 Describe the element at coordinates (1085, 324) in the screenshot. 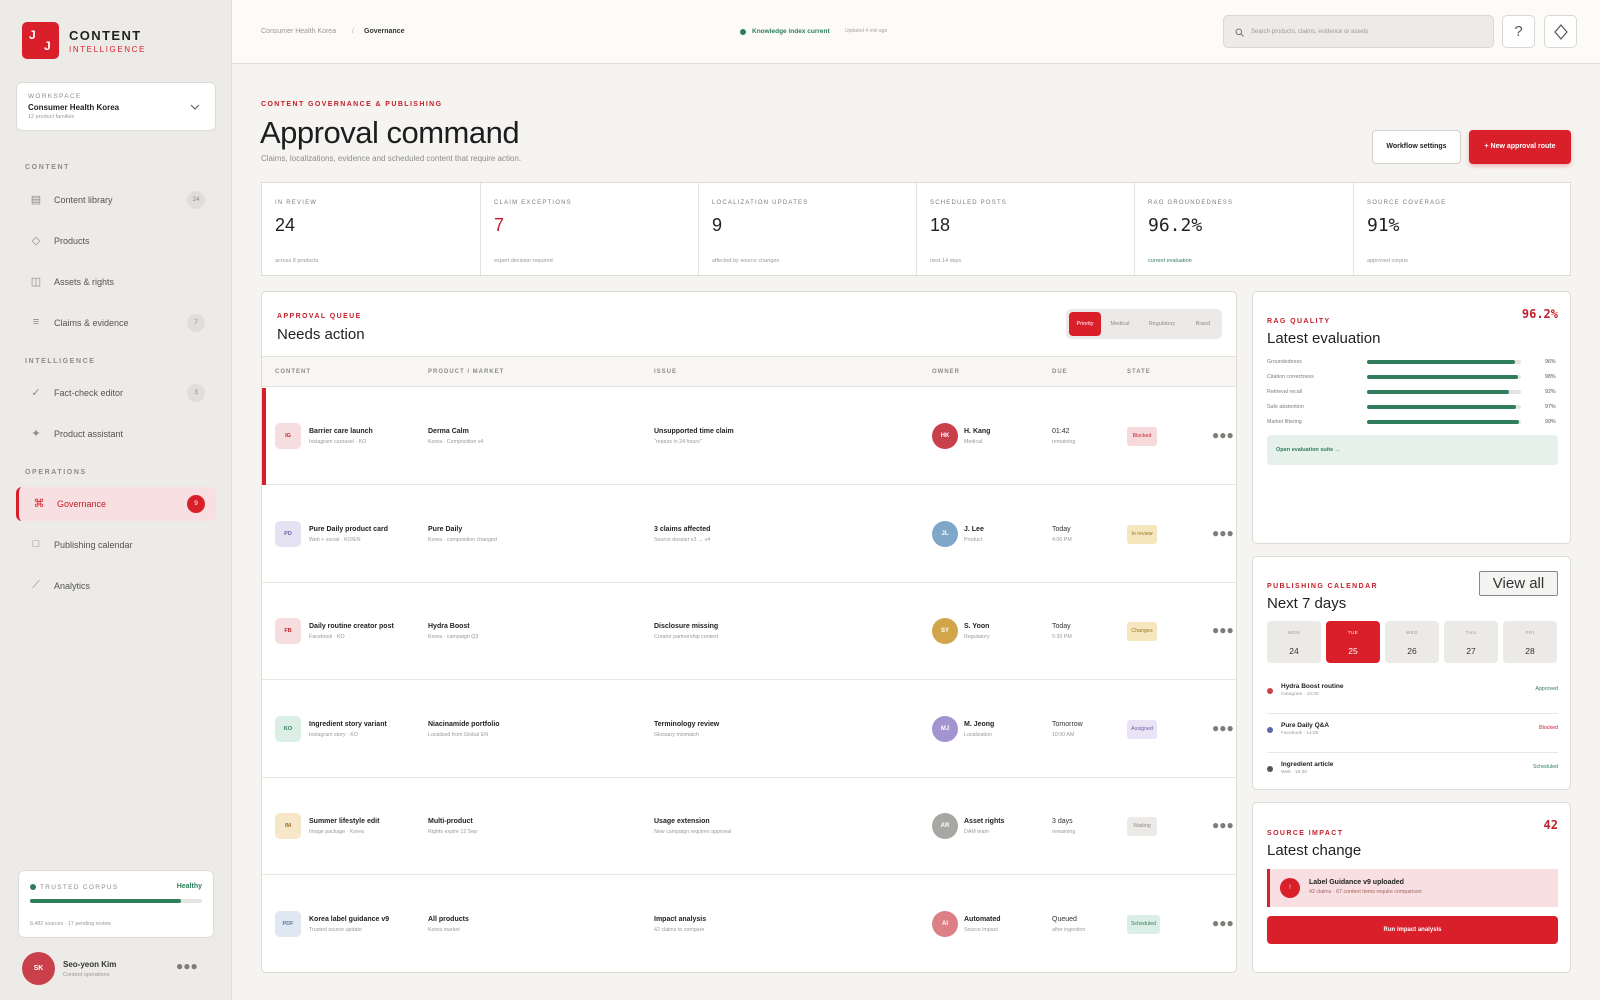

I see `tab-priority: Priority` at that location.